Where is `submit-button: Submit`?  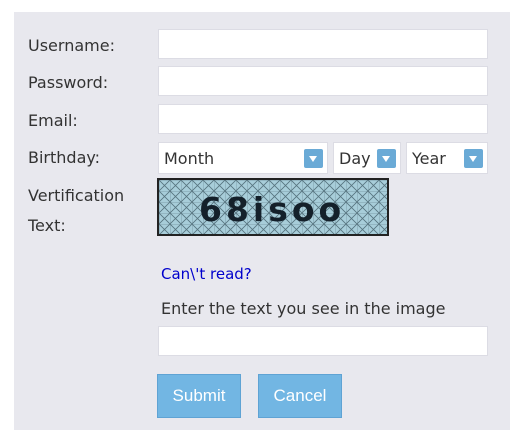 submit-button: Submit is located at coordinates (199, 396).